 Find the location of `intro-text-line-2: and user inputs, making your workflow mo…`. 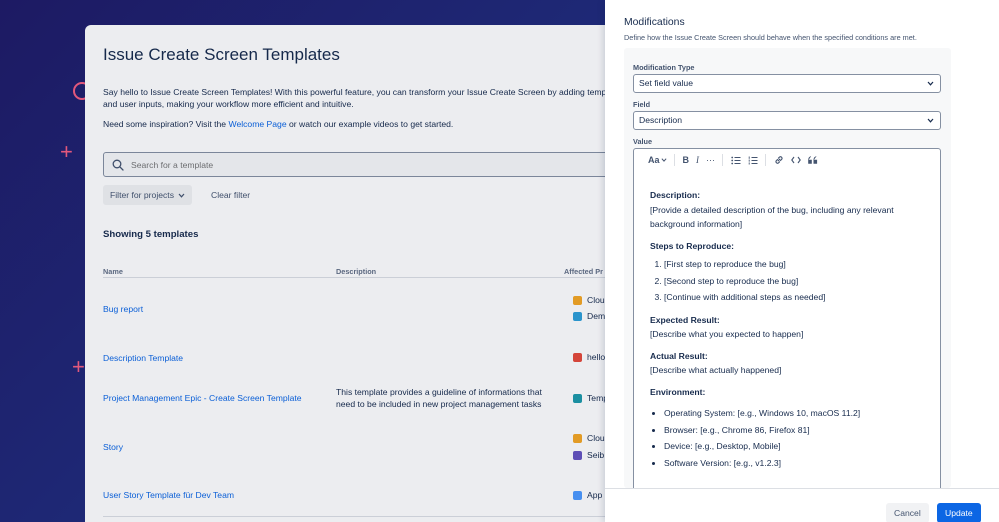

intro-text-line-2: and user inputs, making your workflow mo… is located at coordinates (228, 104).